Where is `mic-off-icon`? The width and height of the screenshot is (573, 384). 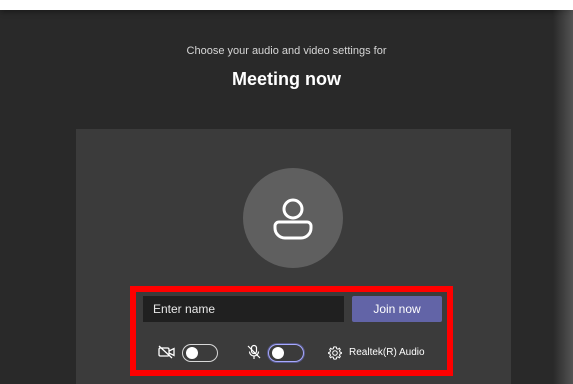 mic-off-icon is located at coordinates (254, 351).